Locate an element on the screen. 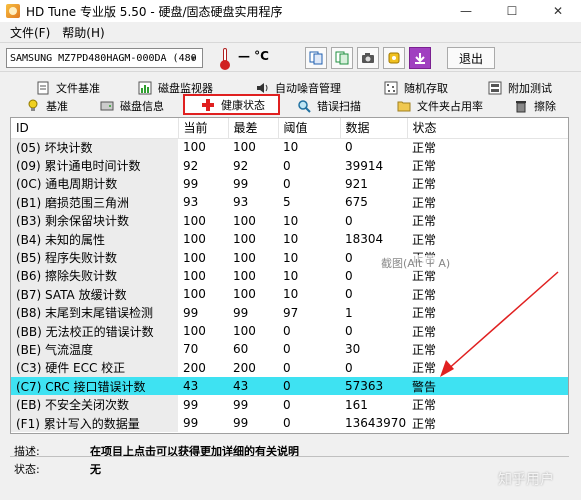  tab-random-access: 随机存取 is located at coordinates (416, 88).